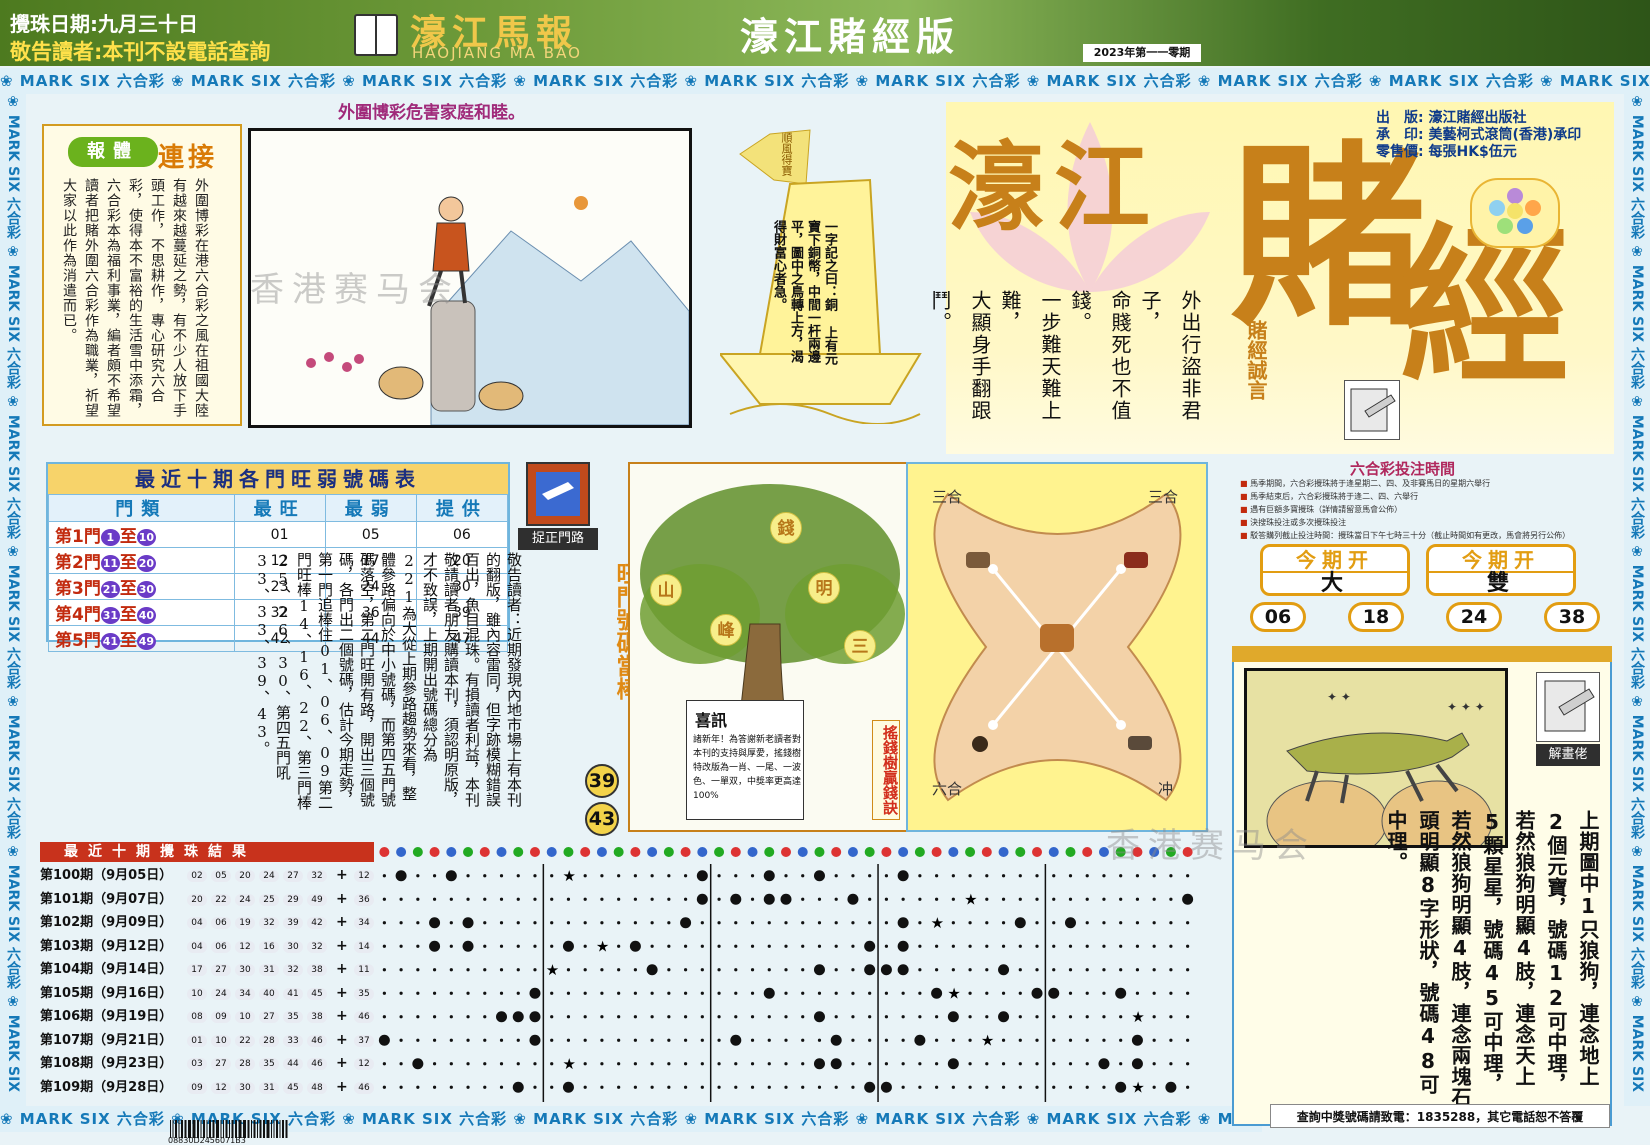  Describe the element at coordinates (106, 875) in the screenshot. I see `period-label: 第100期（9月05日）` at that location.